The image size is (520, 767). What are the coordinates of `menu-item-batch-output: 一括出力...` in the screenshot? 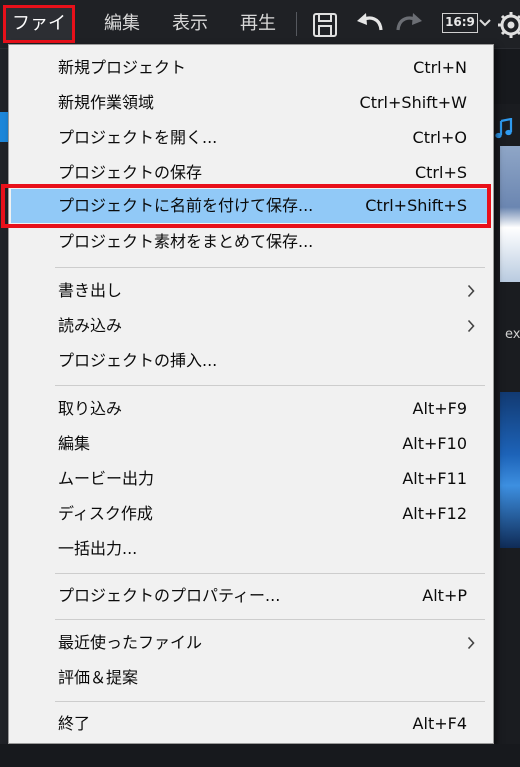 It's located at (251, 549).